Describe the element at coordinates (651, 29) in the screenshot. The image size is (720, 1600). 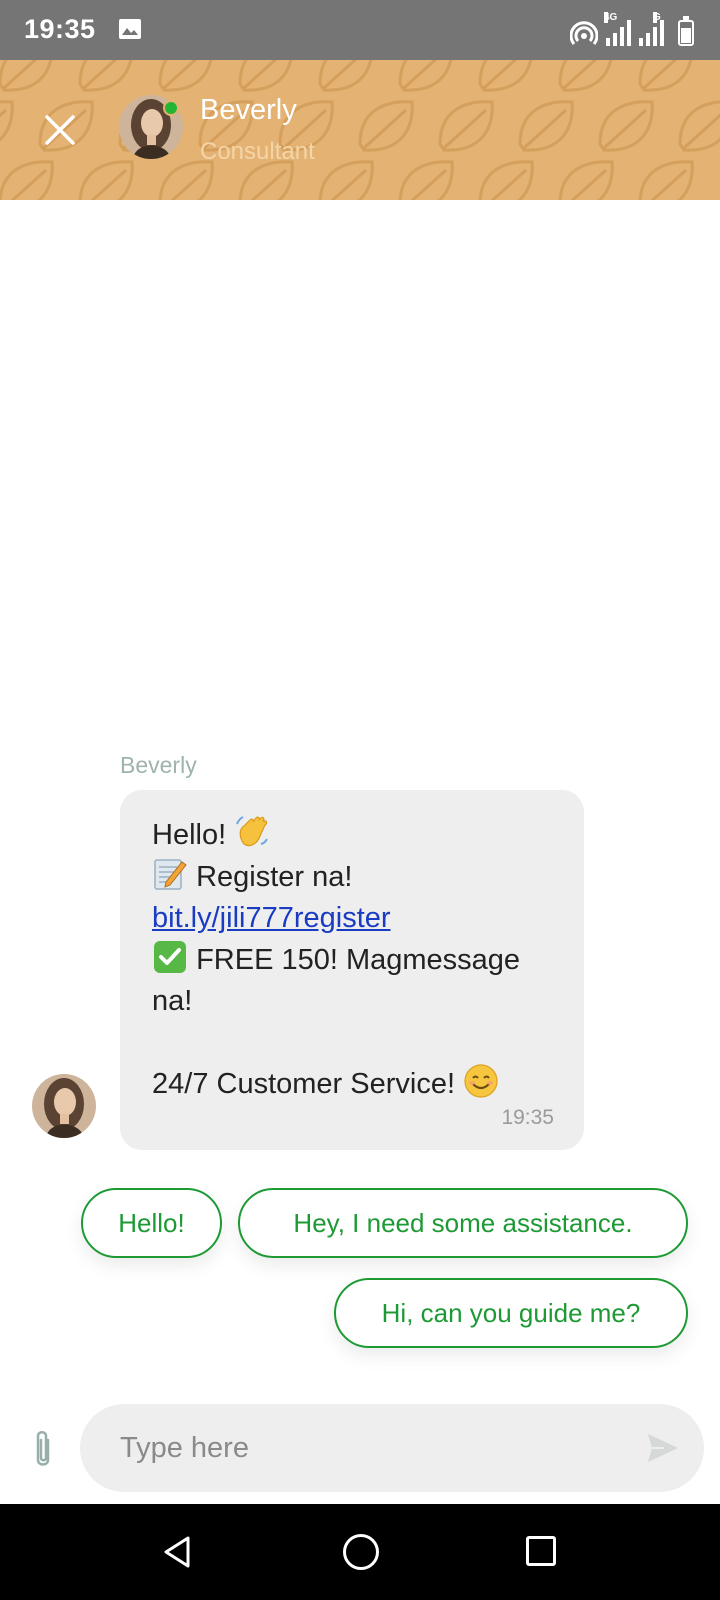
I see `signal-g-icon: G` at that location.